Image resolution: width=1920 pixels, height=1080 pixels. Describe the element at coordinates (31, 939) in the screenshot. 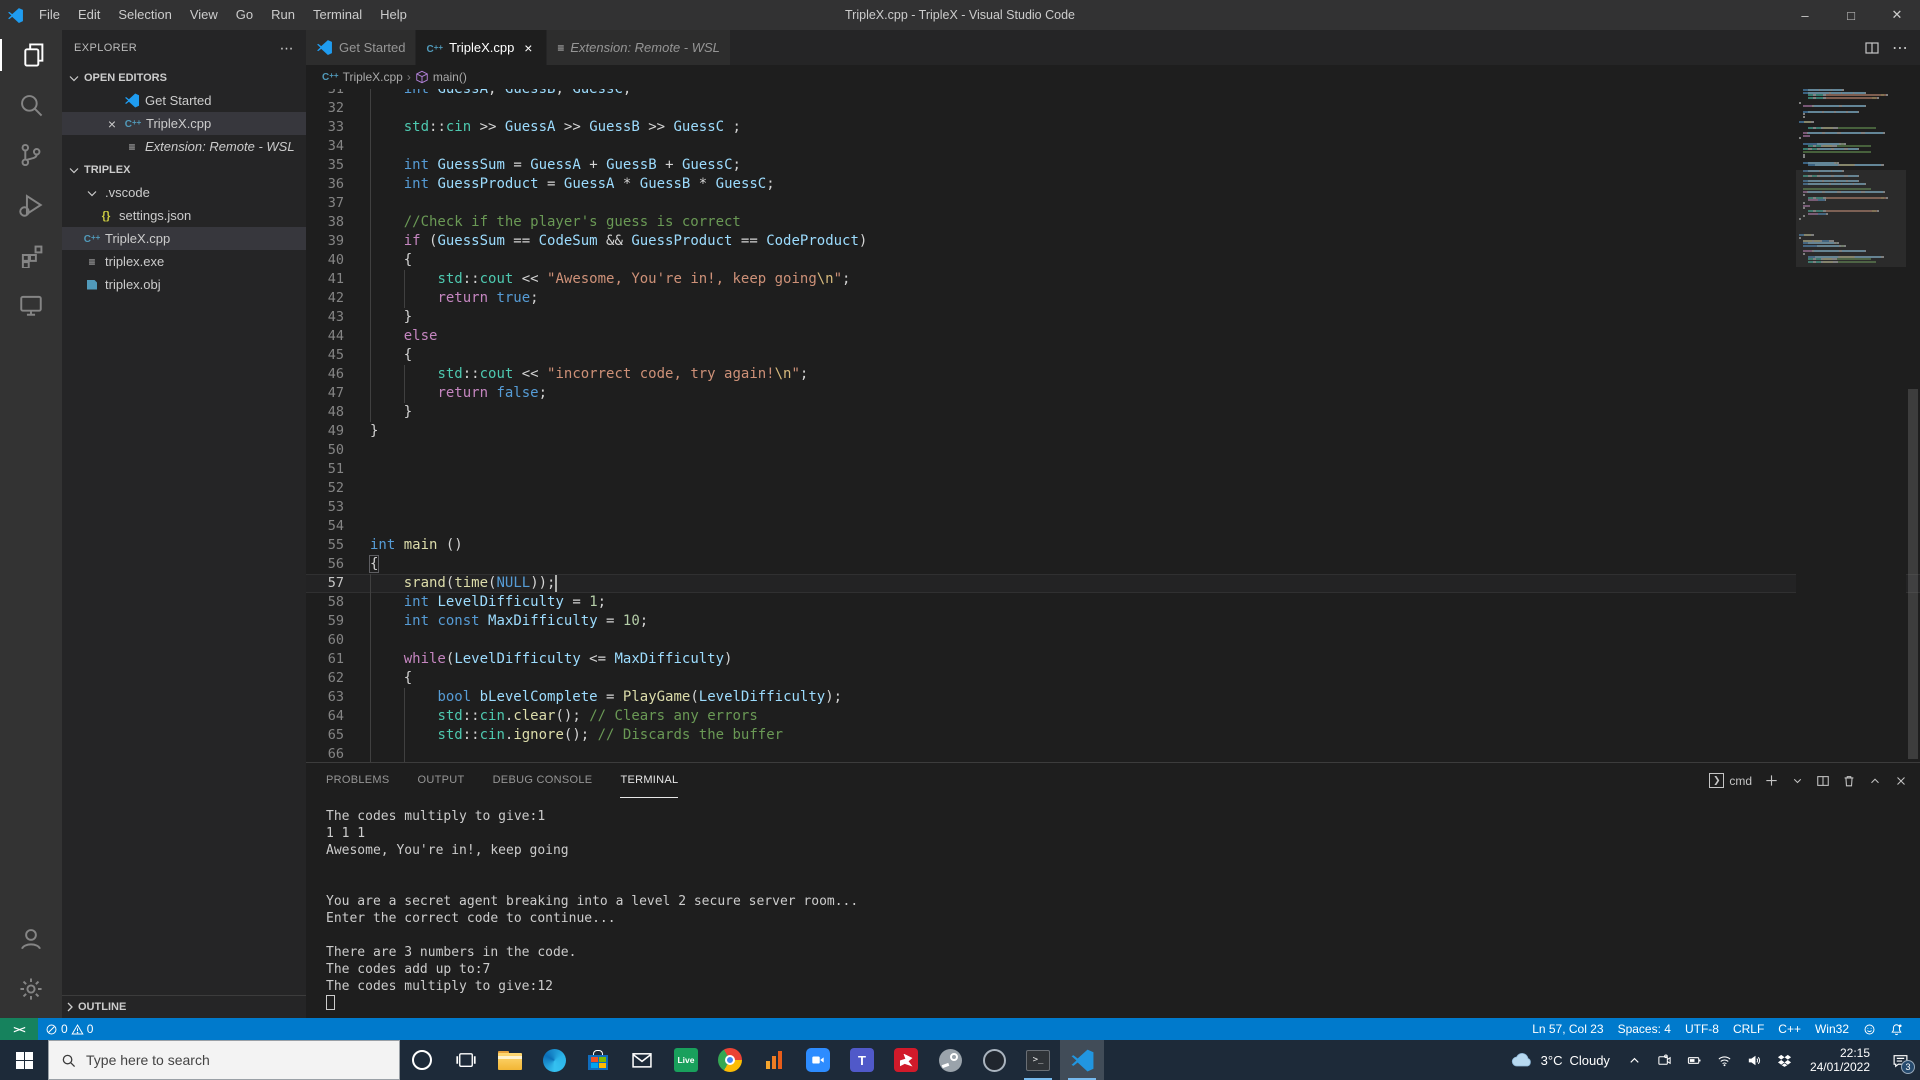

I see `account-icon` at that location.